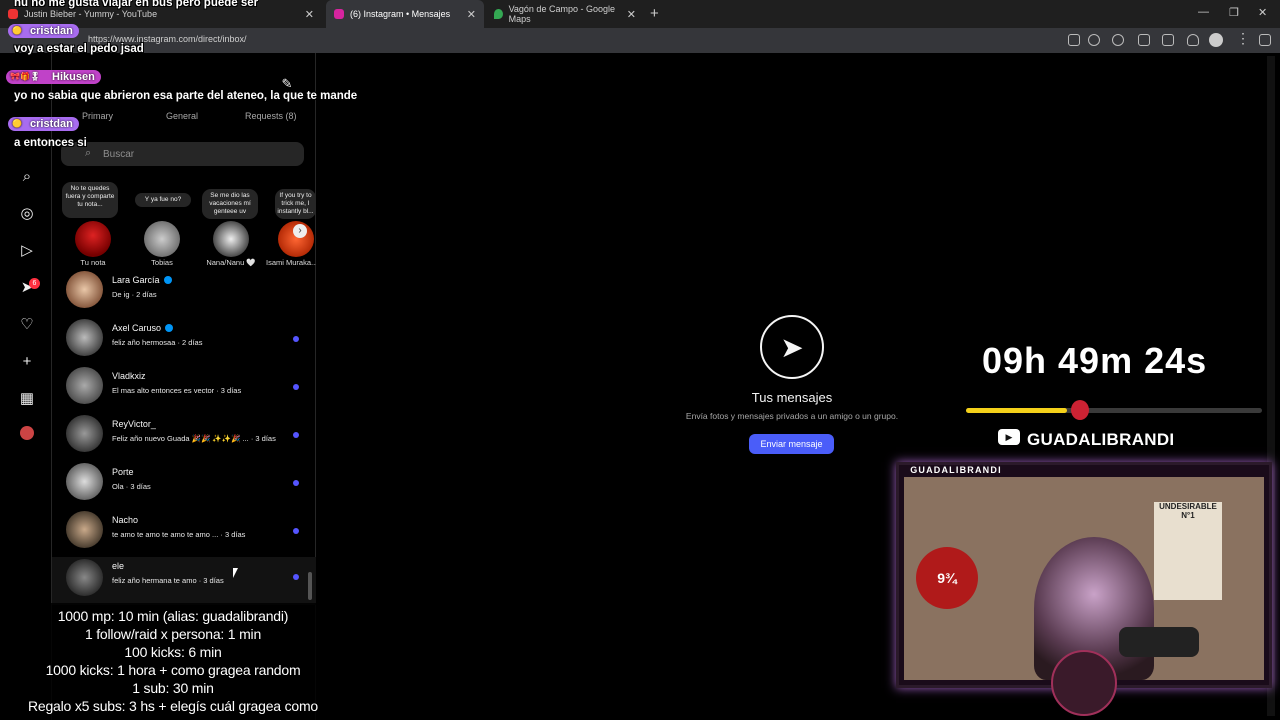  What do you see at coordinates (792, 347) in the screenshot?
I see `paper-plane-icon: ➤` at bounding box center [792, 347].